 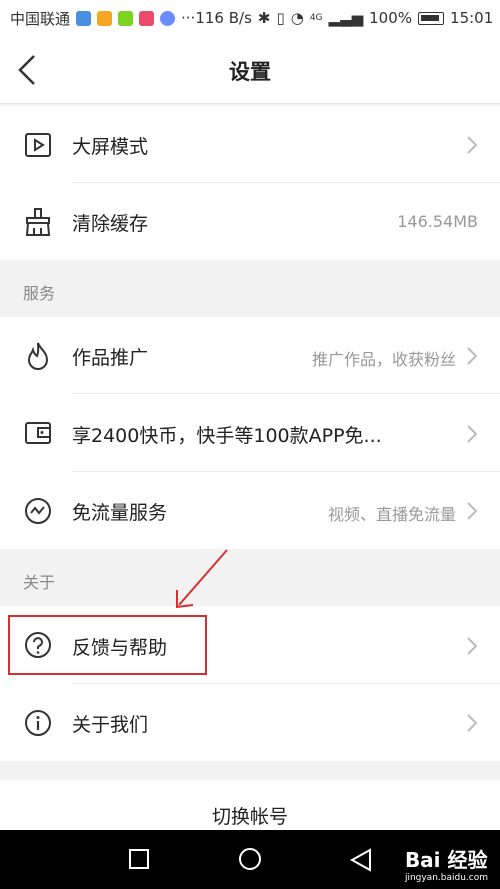 I want to click on promote-works-label: 作品推广, so click(x=110, y=358).